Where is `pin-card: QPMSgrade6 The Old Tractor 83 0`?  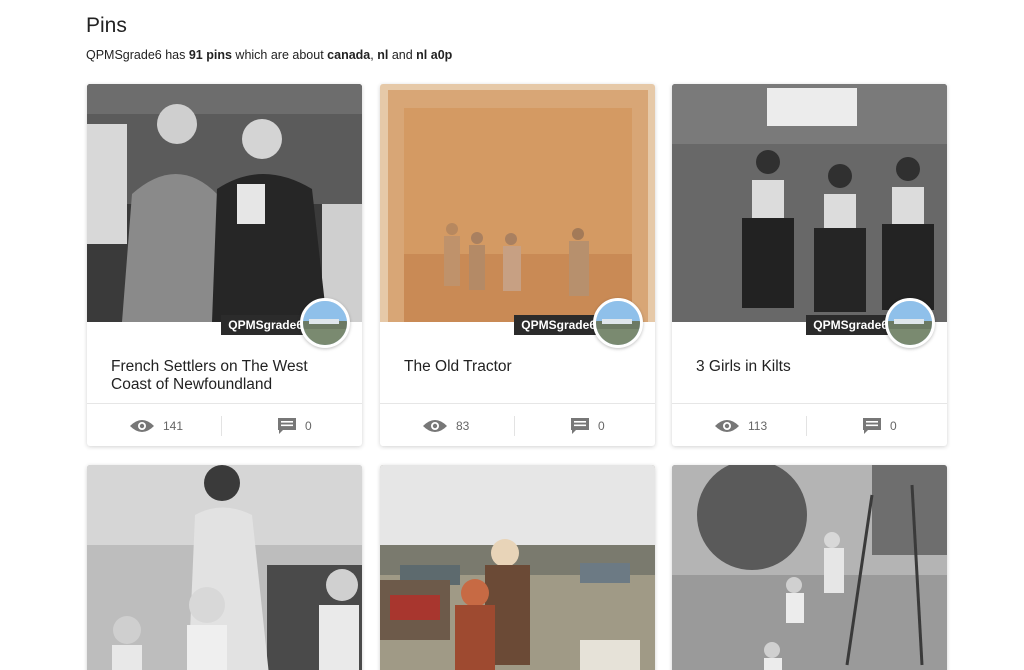 pin-card: QPMSgrade6 The Old Tractor 83 0 is located at coordinates (517, 265).